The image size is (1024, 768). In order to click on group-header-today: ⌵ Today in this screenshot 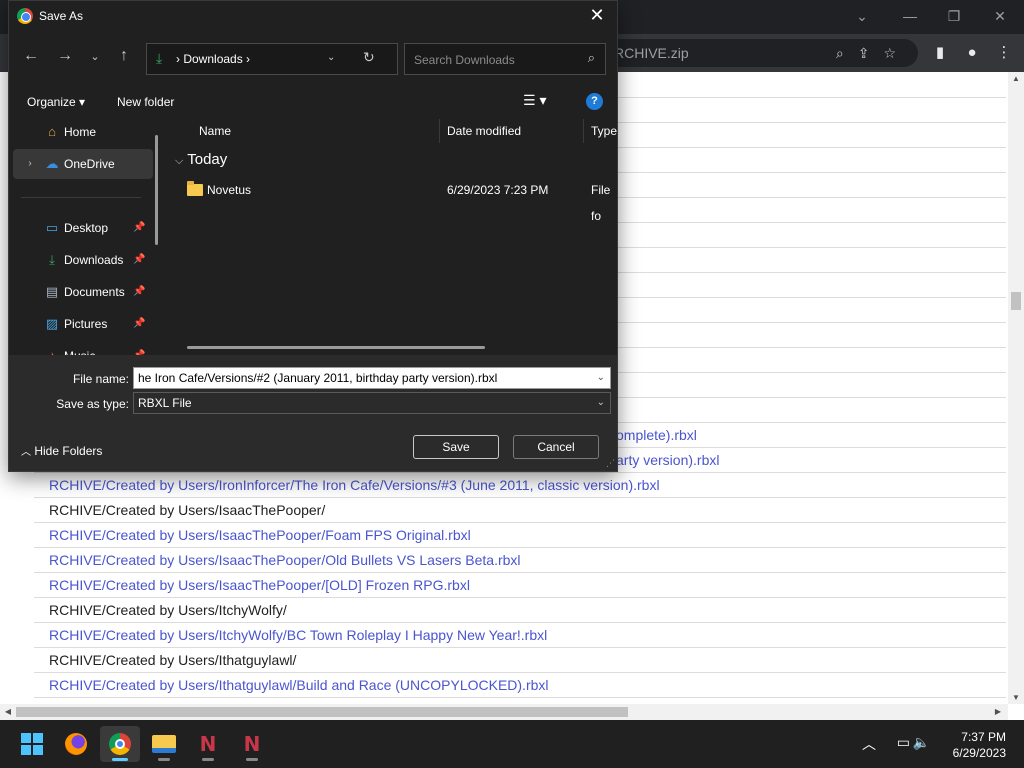, I will do `click(201, 159)`.